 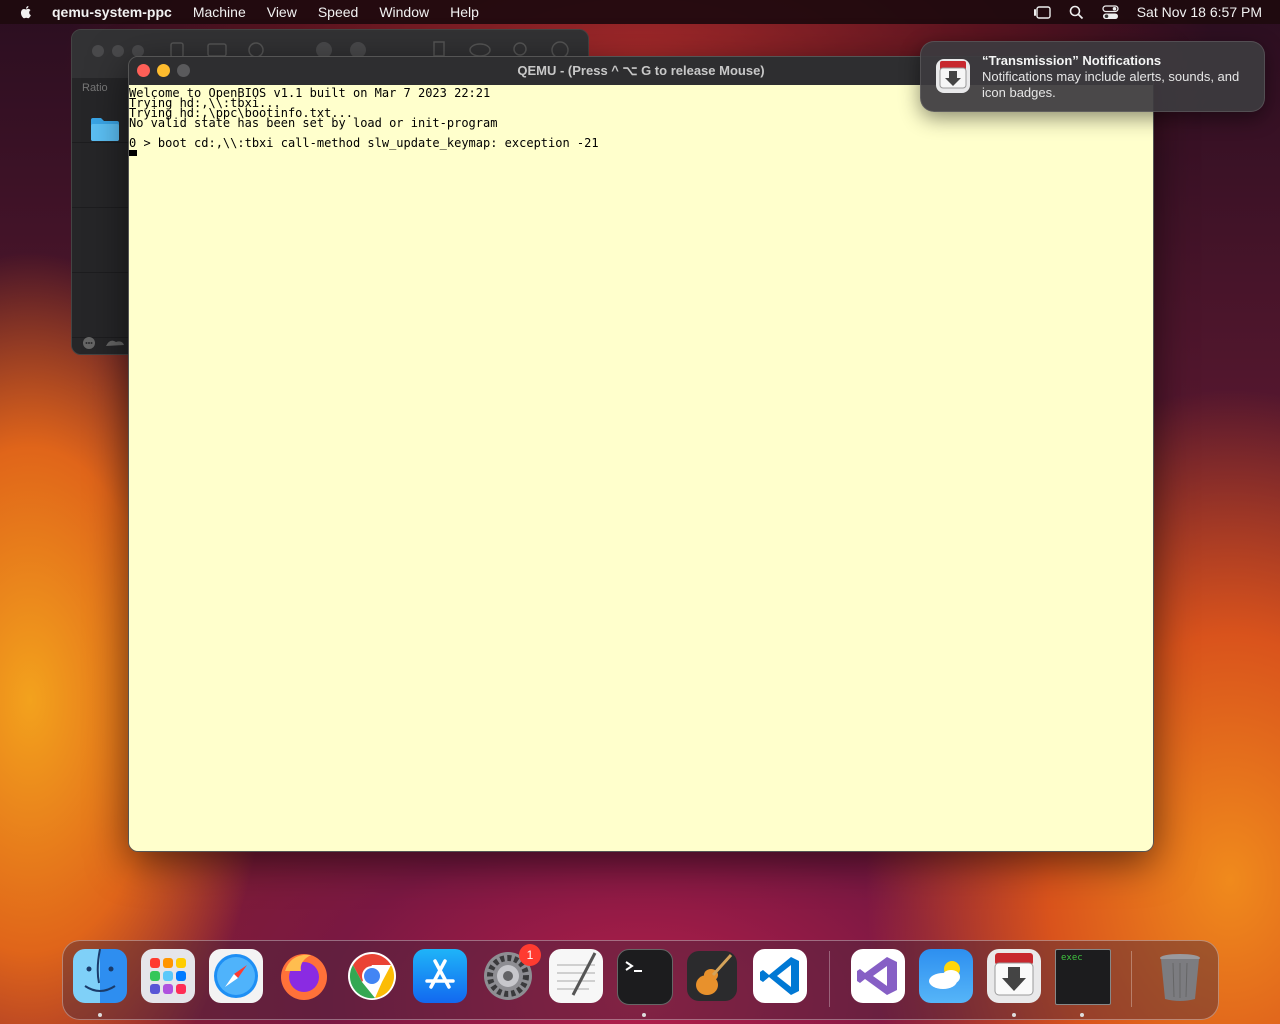 What do you see at coordinates (338, 12) in the screenshot?
I see `menu-speed: Speed` at bounding box center [338, 12].